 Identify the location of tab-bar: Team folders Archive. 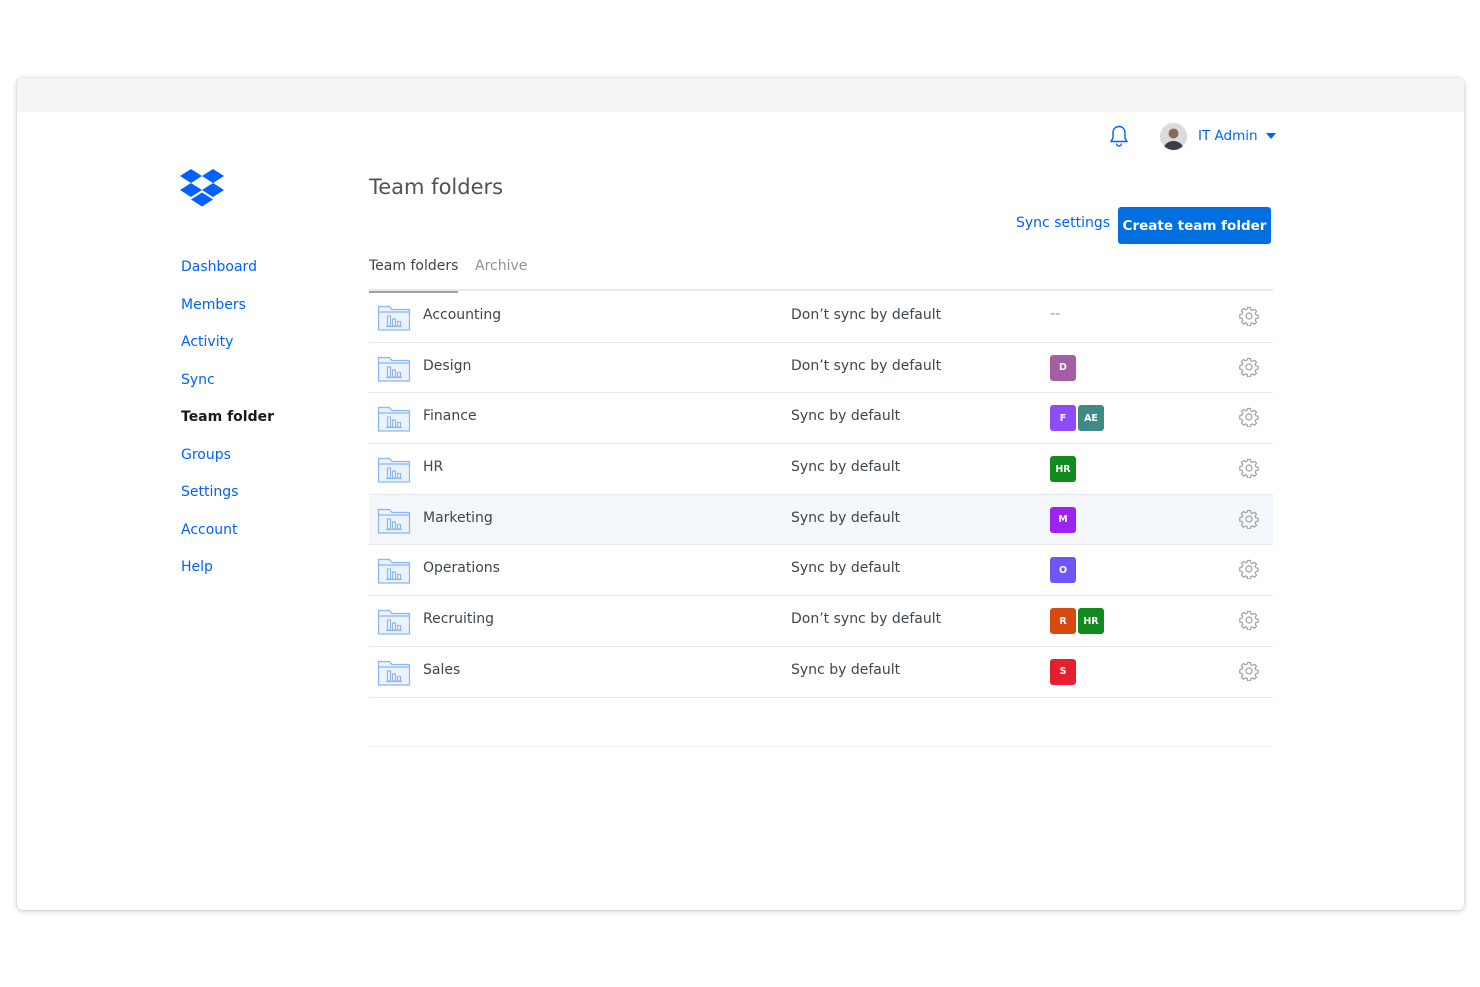
(821, 273).